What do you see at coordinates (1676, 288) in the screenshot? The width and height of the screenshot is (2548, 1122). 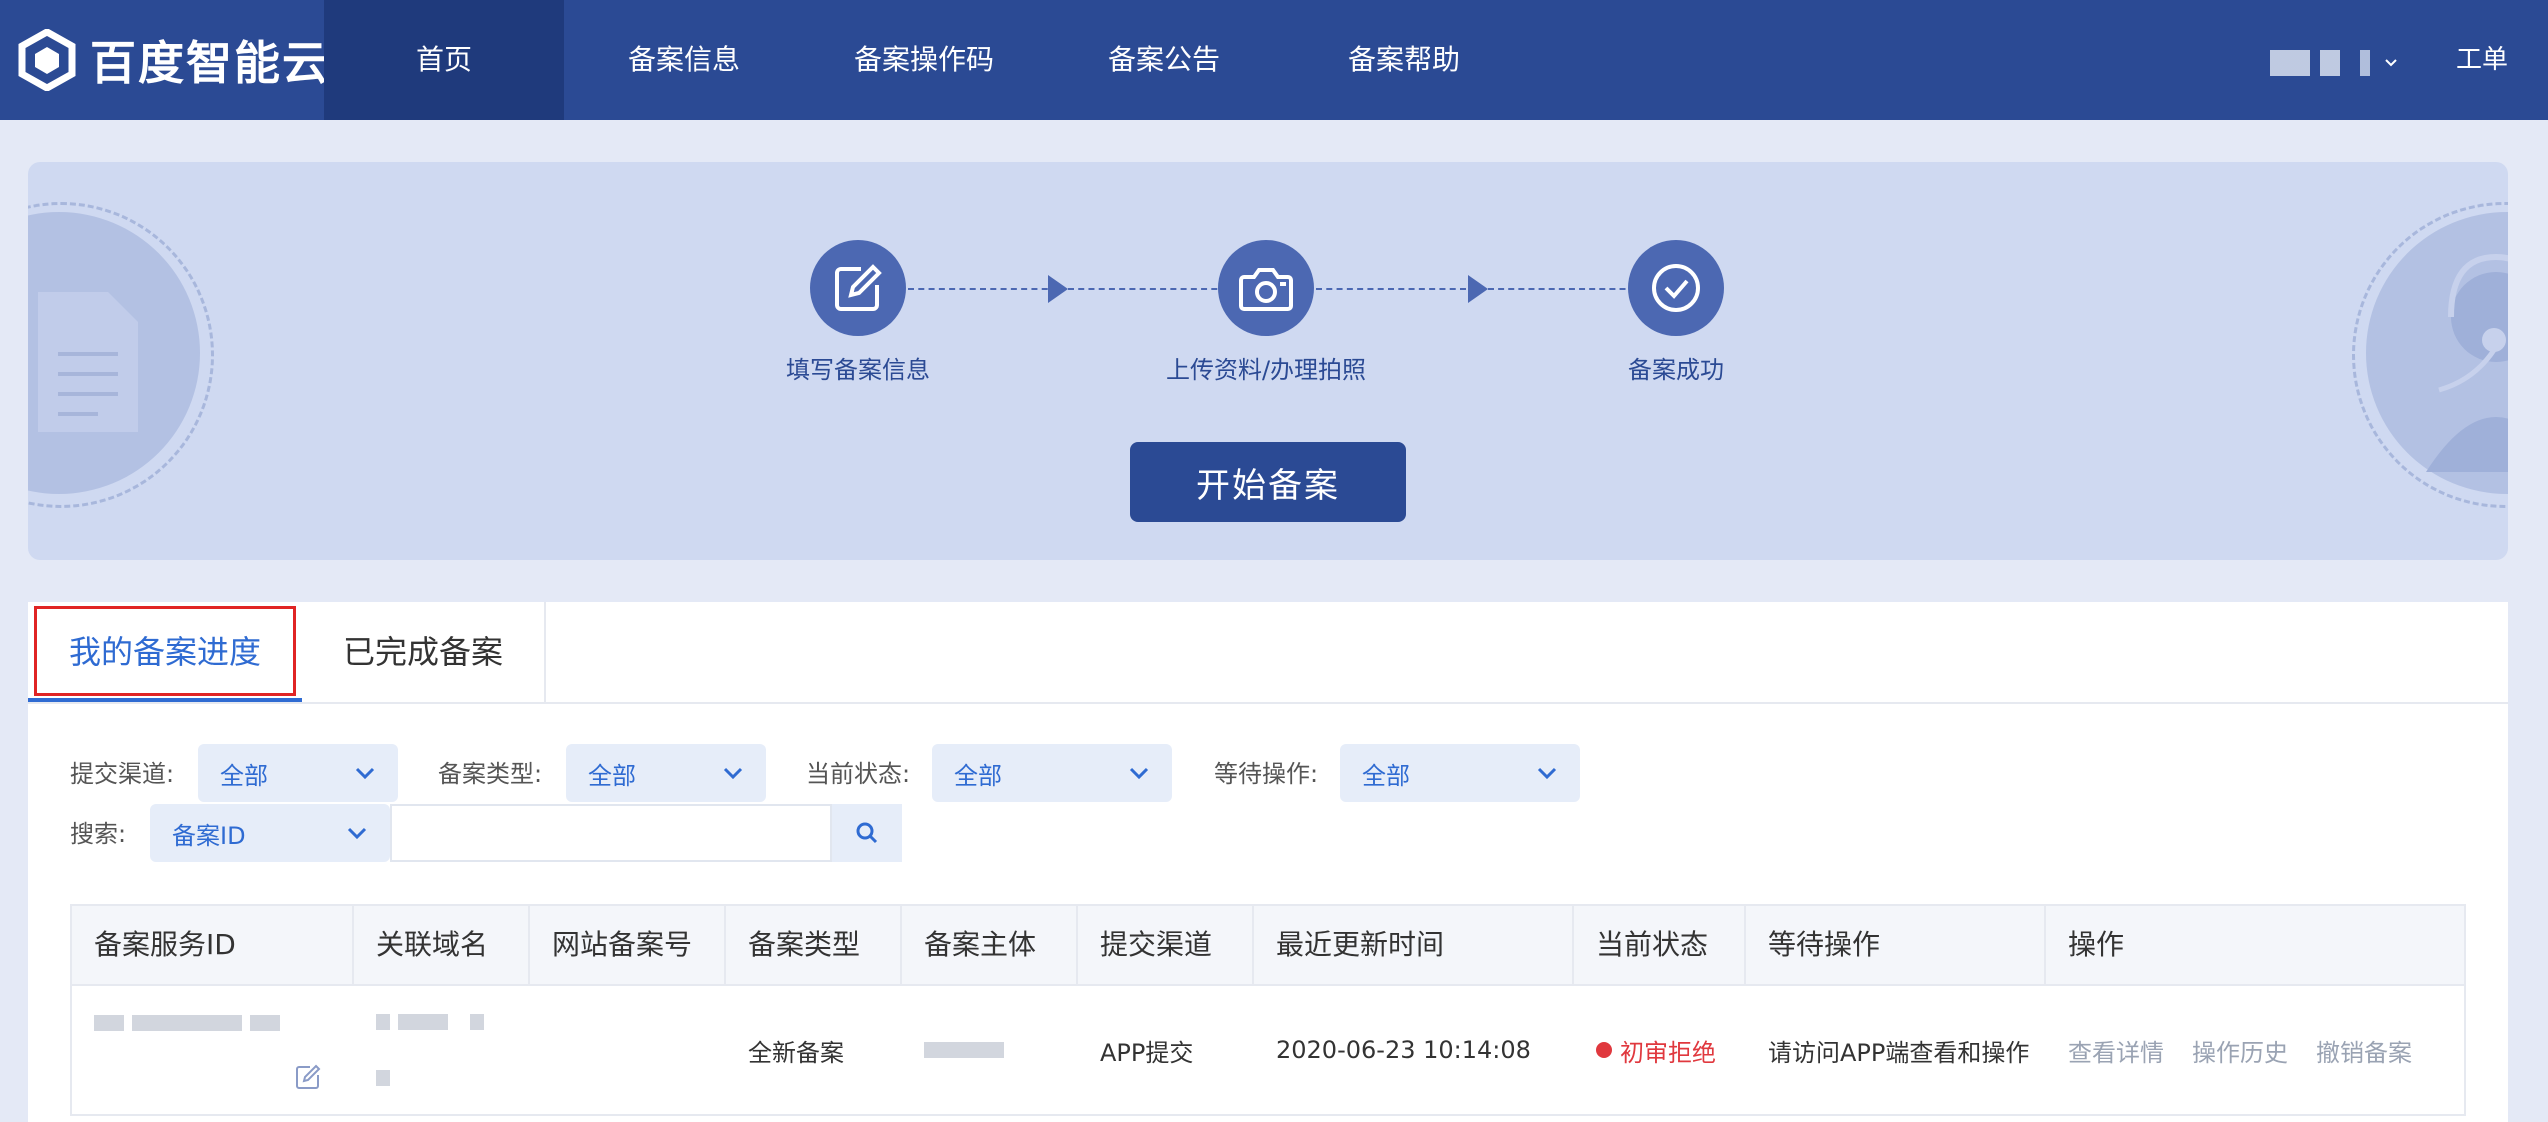 I see `check-icon` at bounding box center [1676, 288].